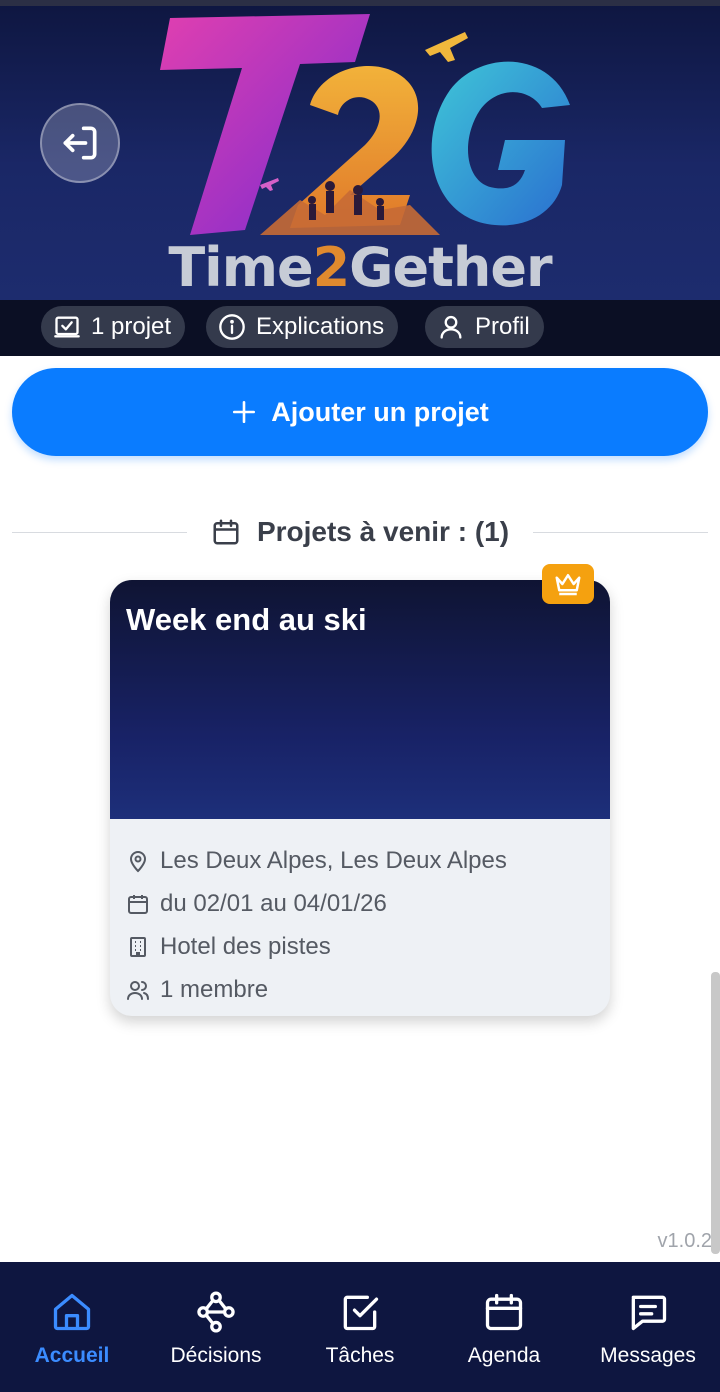 This screenshot has width=720, height=1392. Describe the element at coordinates (320, 326) in the screenshot. I see `chip-explications-label: Explications` at that location.